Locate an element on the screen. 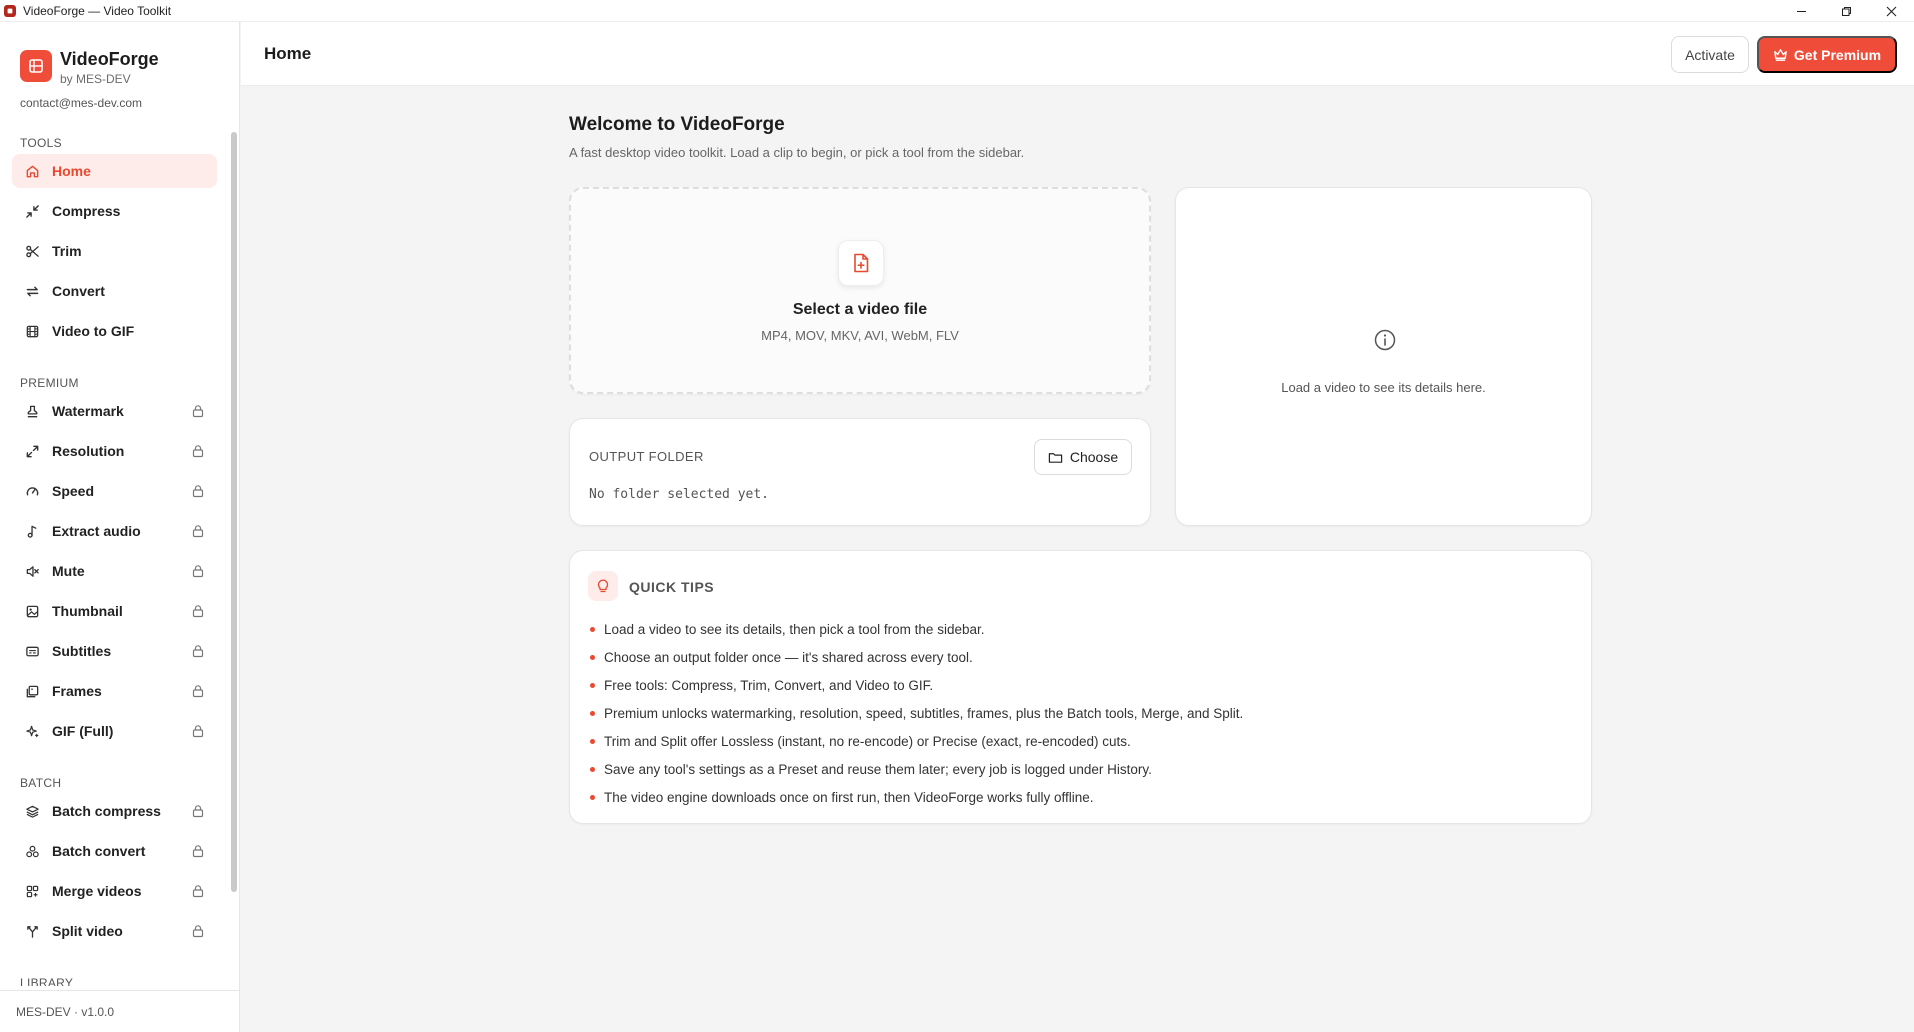  sidebar-item-label: Watermark is located at coordinates (88, 411).